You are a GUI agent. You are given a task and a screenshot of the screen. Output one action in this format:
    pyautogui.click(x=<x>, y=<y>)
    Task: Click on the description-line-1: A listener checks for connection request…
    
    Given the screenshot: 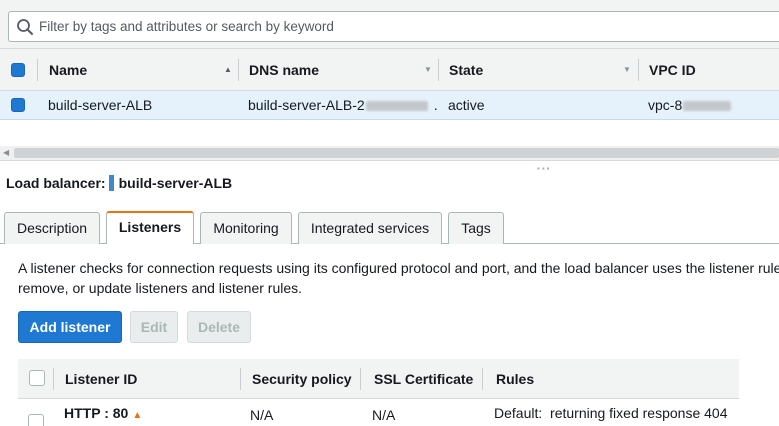 What is the action you would take?
    pyautogui.click(x=398, y=268)
    